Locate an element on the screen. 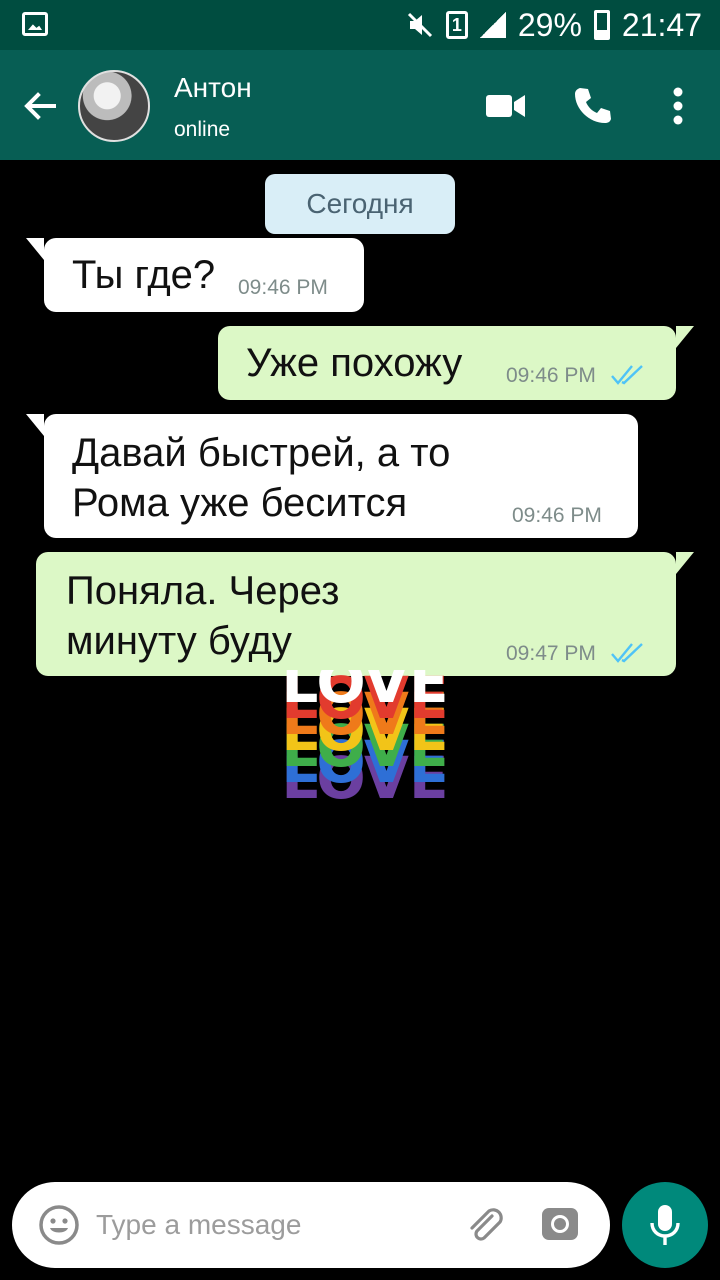 This screenshot has height=1280, width=720. message-text: Ты где? is located at coordinates (144, 275).